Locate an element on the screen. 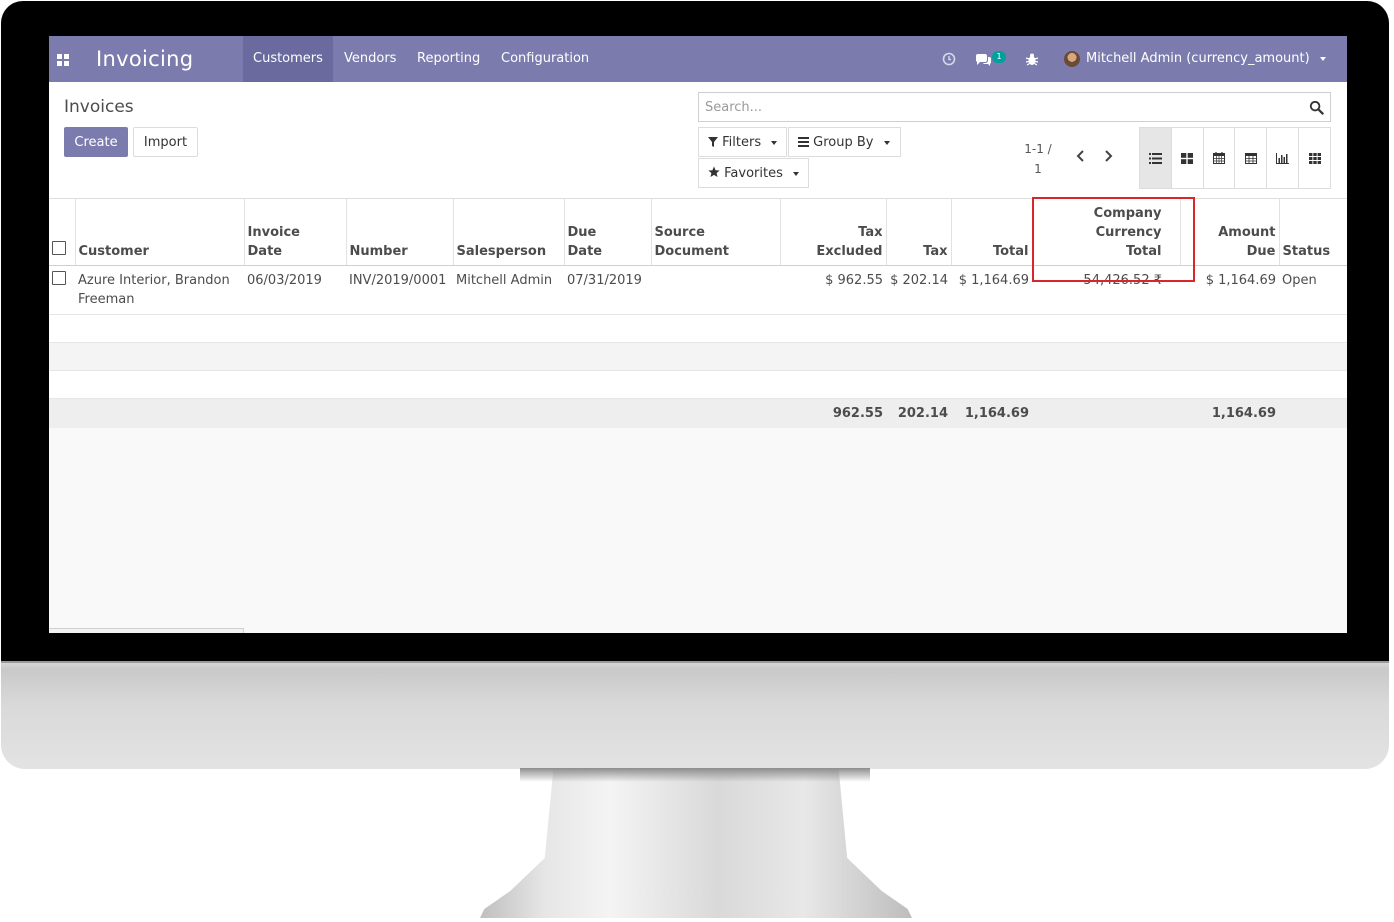  user-menu: Mitchell Admin (currency_amount) is located at coordinates (1206, 59).